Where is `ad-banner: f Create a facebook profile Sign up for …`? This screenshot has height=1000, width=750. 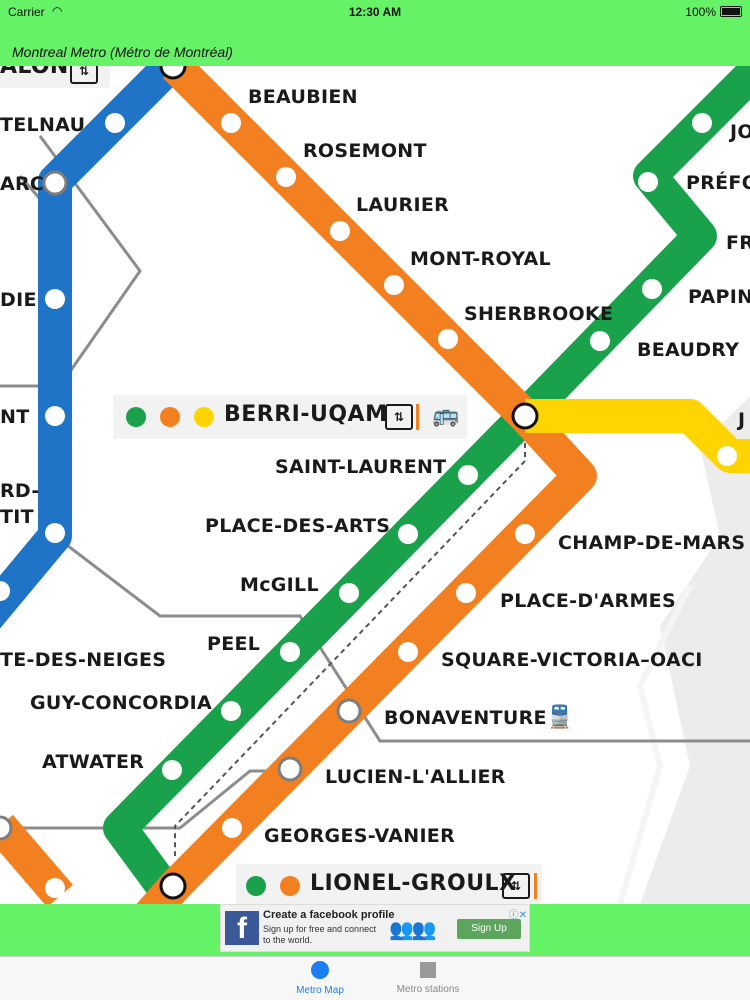
ad-banner: f Create a facebook profile Sign up for … is located at coordinates (375, 928).